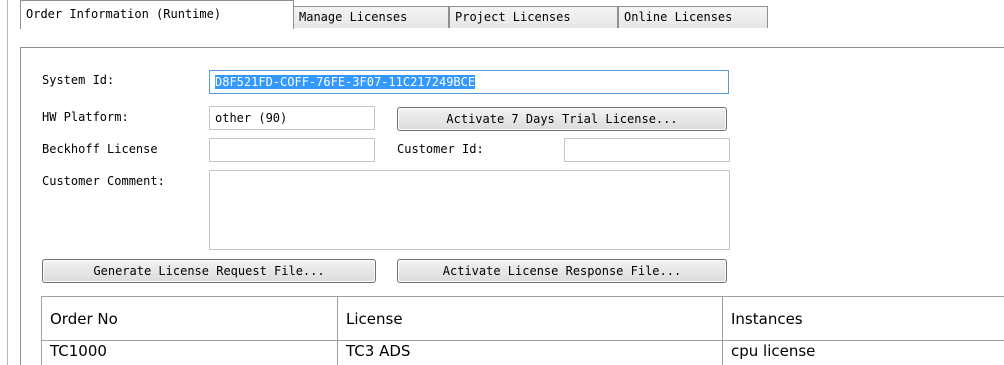 This screenshot has height=365, width=1004. I want to click on column-header-instances: Instances, so click(863, 319).